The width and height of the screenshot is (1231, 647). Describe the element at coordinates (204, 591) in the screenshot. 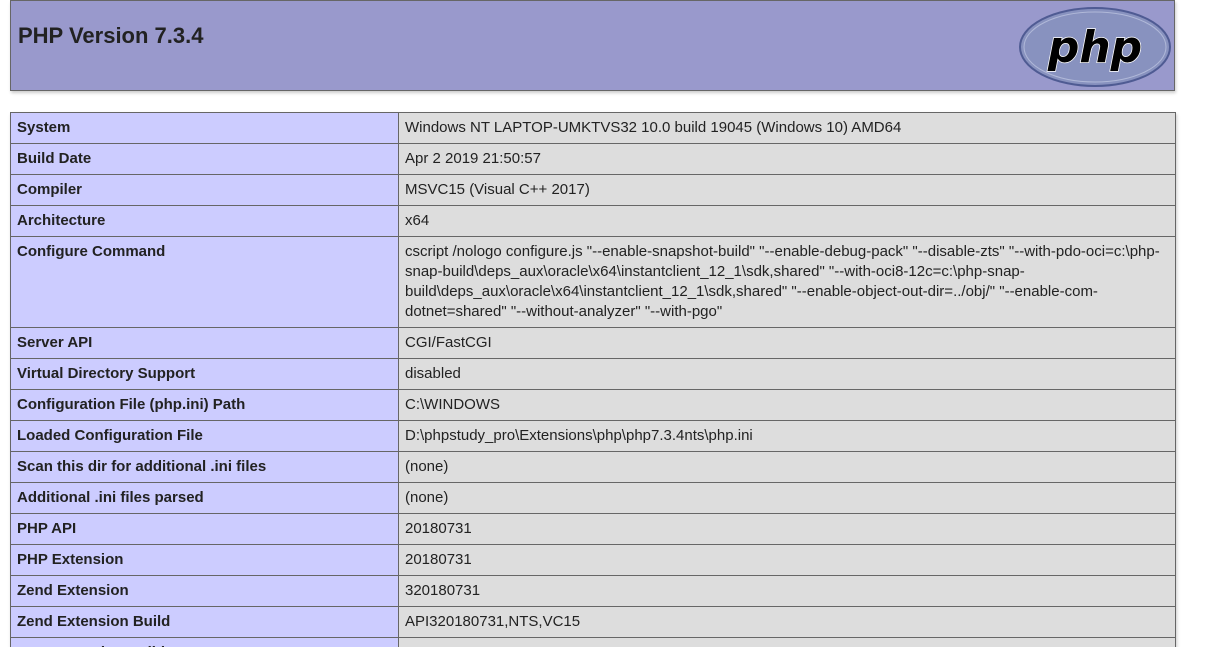

I see `row-label: Zend Extension` at that location.